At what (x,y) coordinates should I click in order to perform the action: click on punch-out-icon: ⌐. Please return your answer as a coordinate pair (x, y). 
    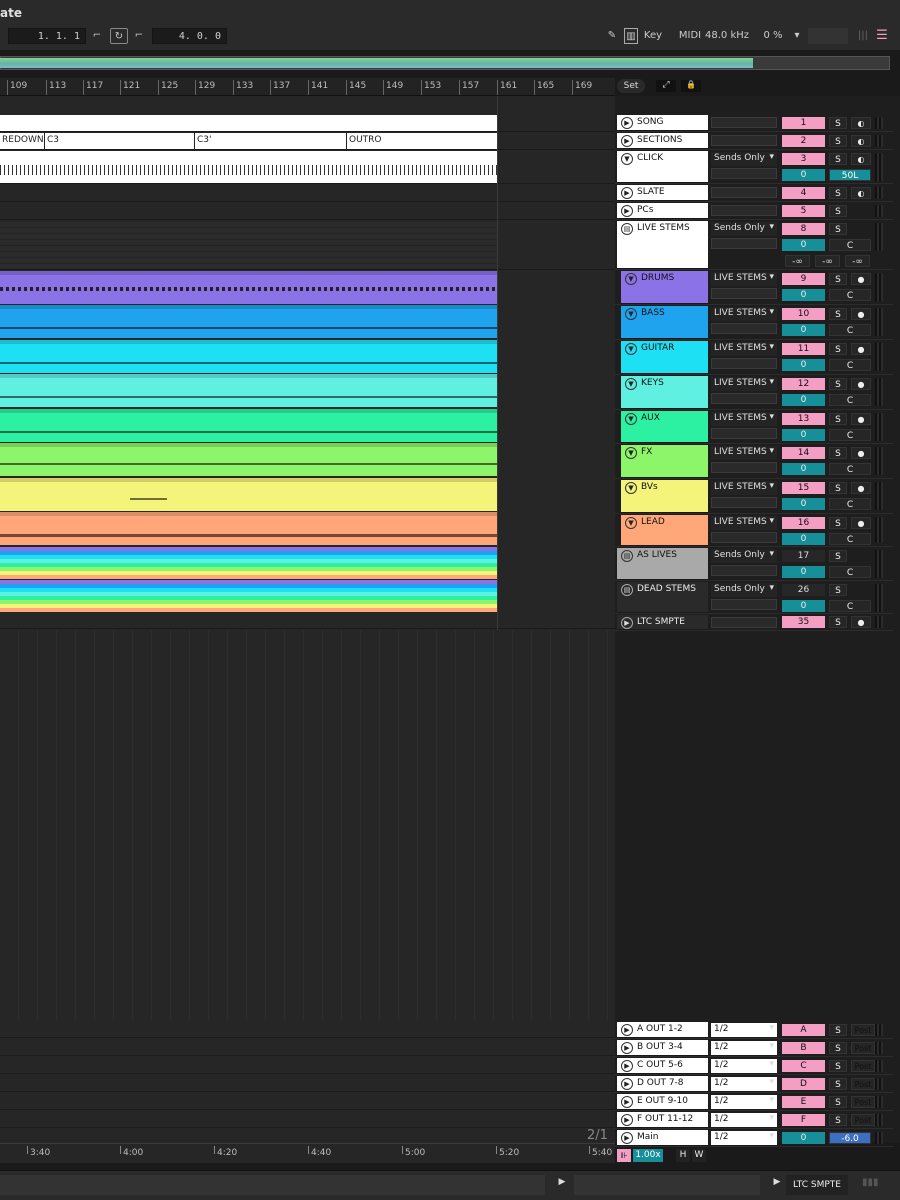
    Looking at the image, I should click on (139, 36).